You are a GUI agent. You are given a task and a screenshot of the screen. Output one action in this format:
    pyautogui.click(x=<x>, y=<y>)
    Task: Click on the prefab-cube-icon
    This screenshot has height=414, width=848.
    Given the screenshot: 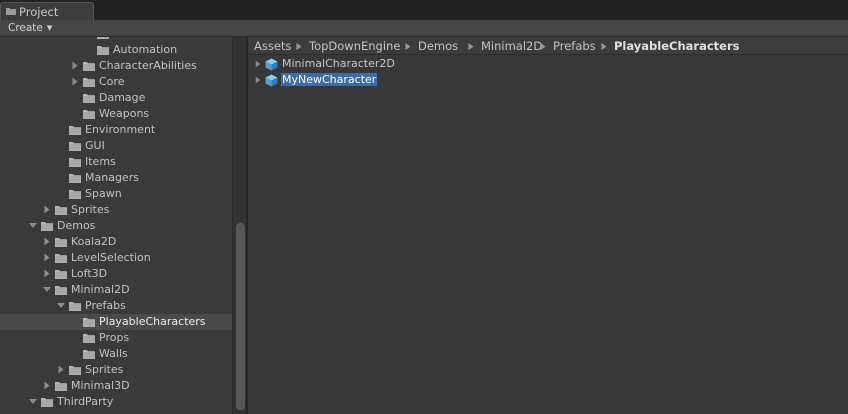 What is the action you would take?
    pyautogui.click(x=271, y=64)
    